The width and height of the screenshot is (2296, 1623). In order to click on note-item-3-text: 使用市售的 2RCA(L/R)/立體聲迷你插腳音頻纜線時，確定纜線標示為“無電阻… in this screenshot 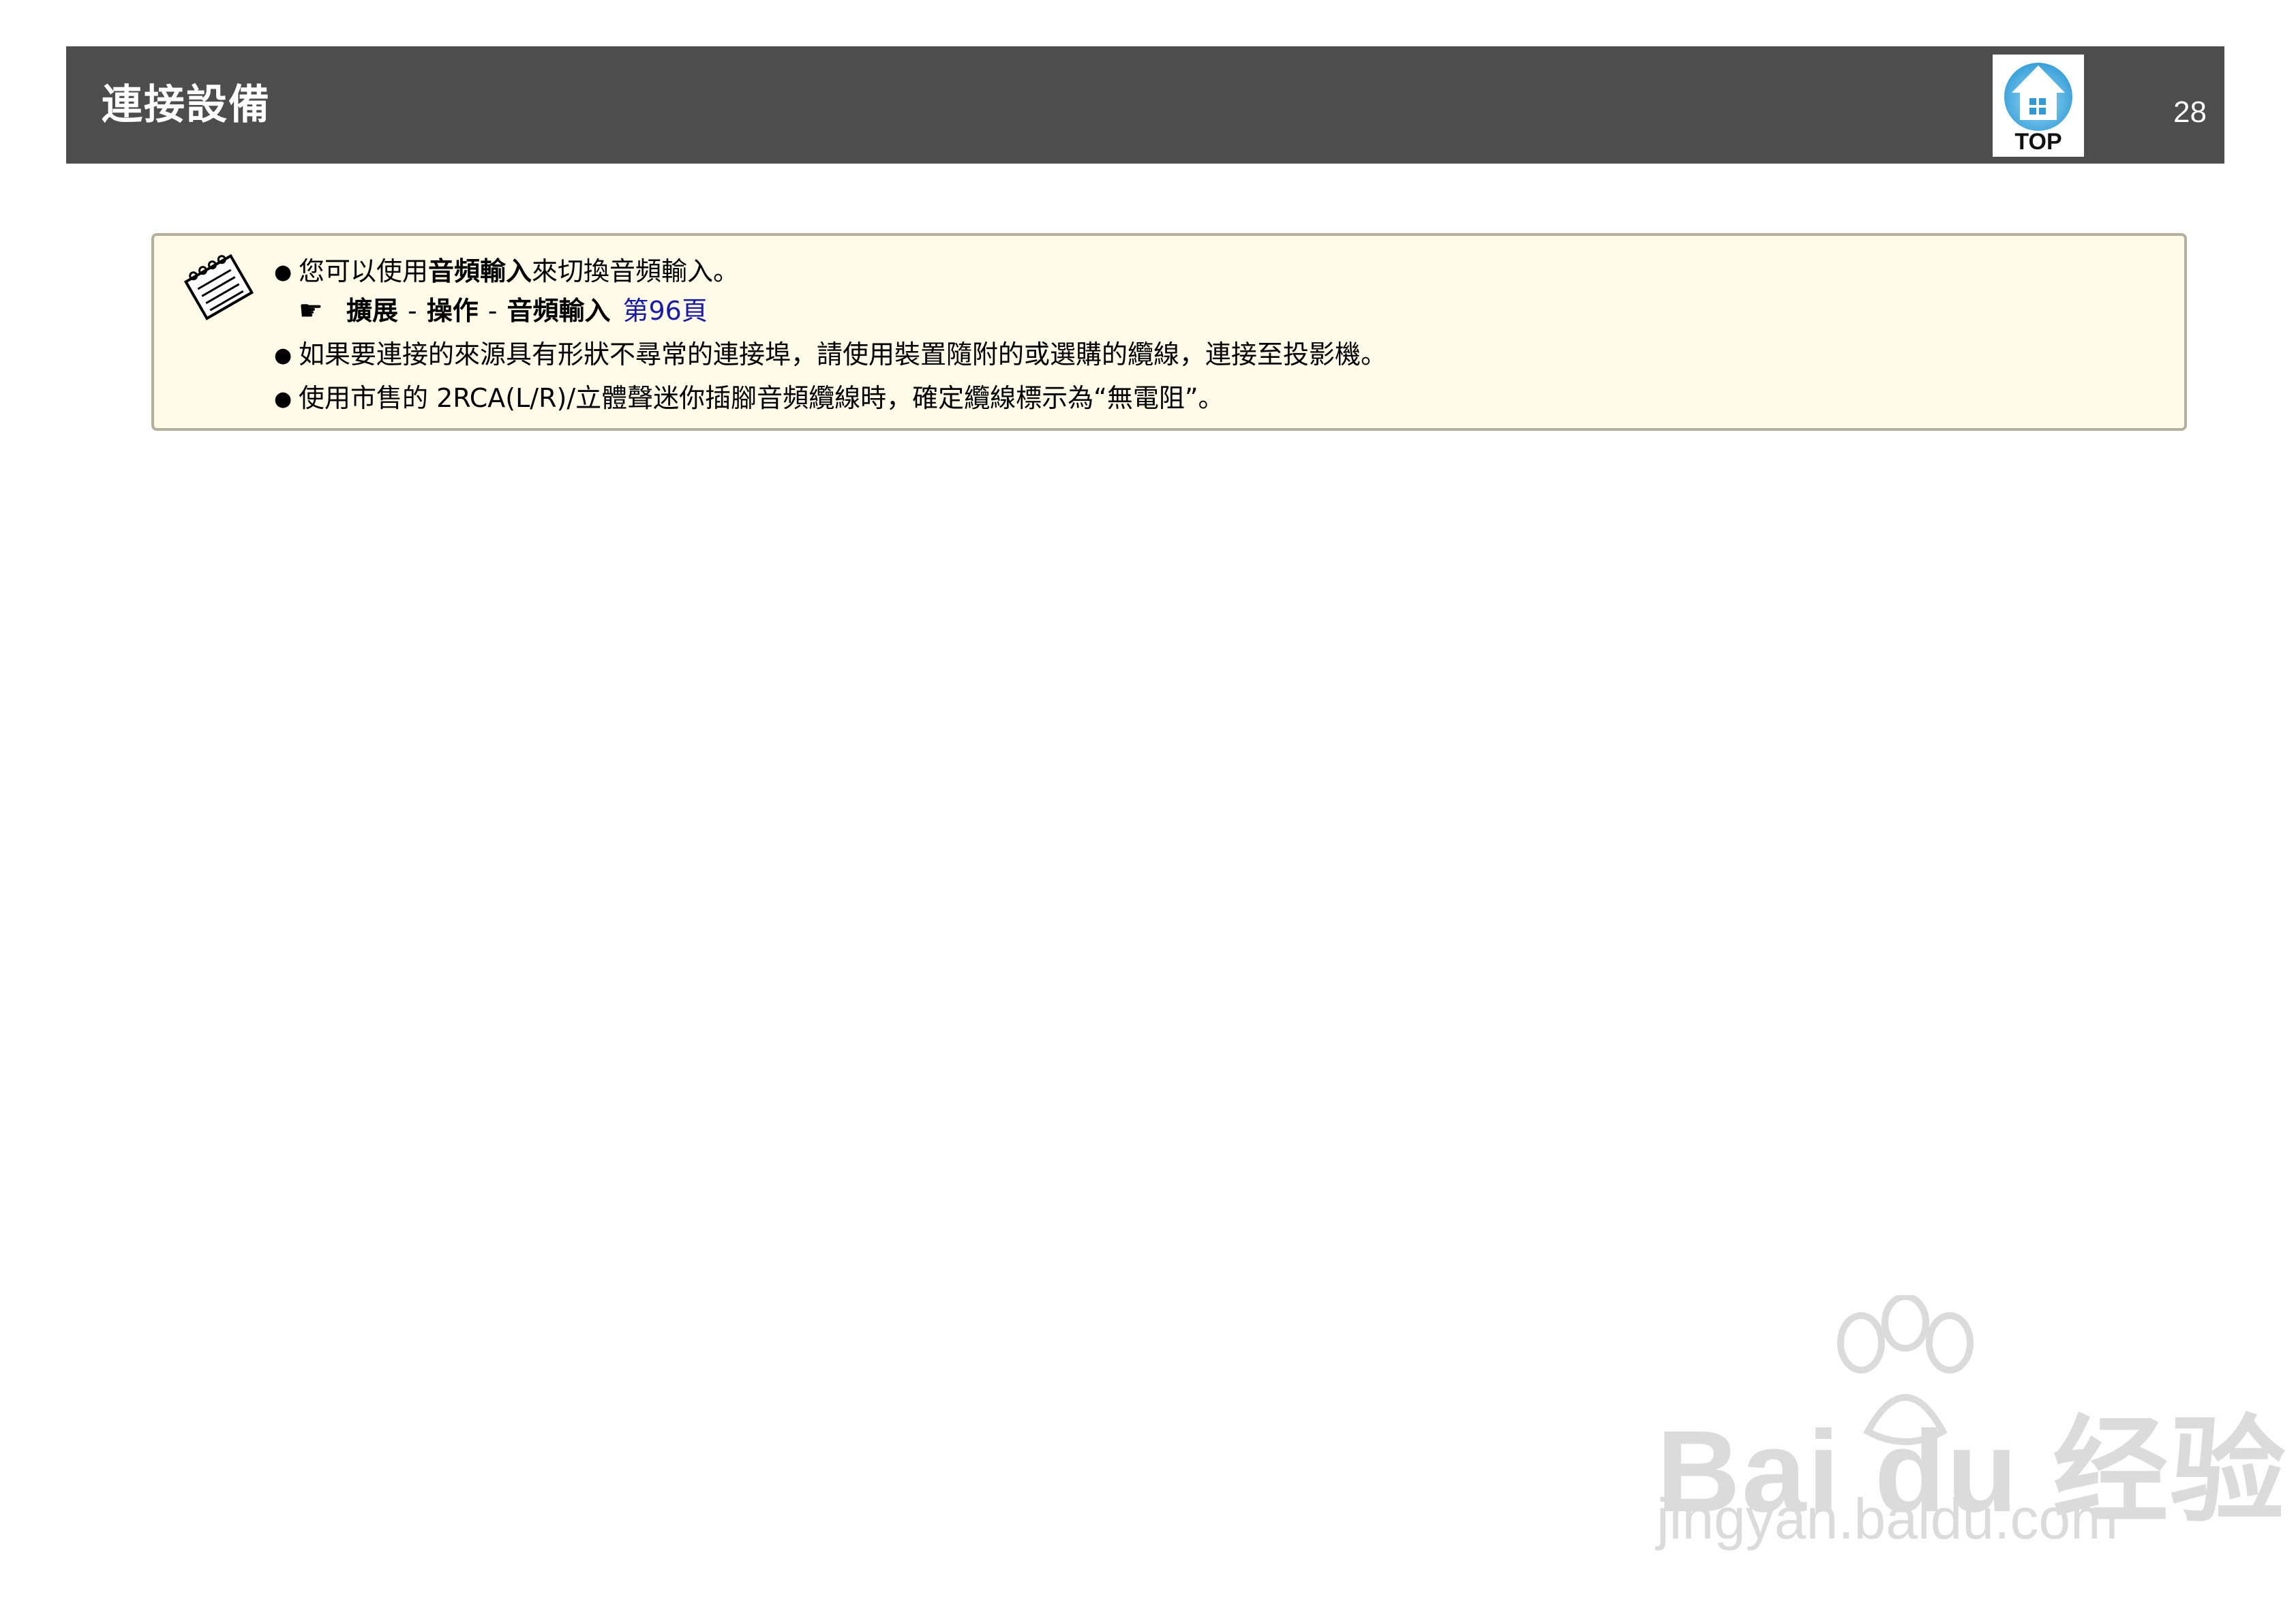, I will do `click(761, 398)`.